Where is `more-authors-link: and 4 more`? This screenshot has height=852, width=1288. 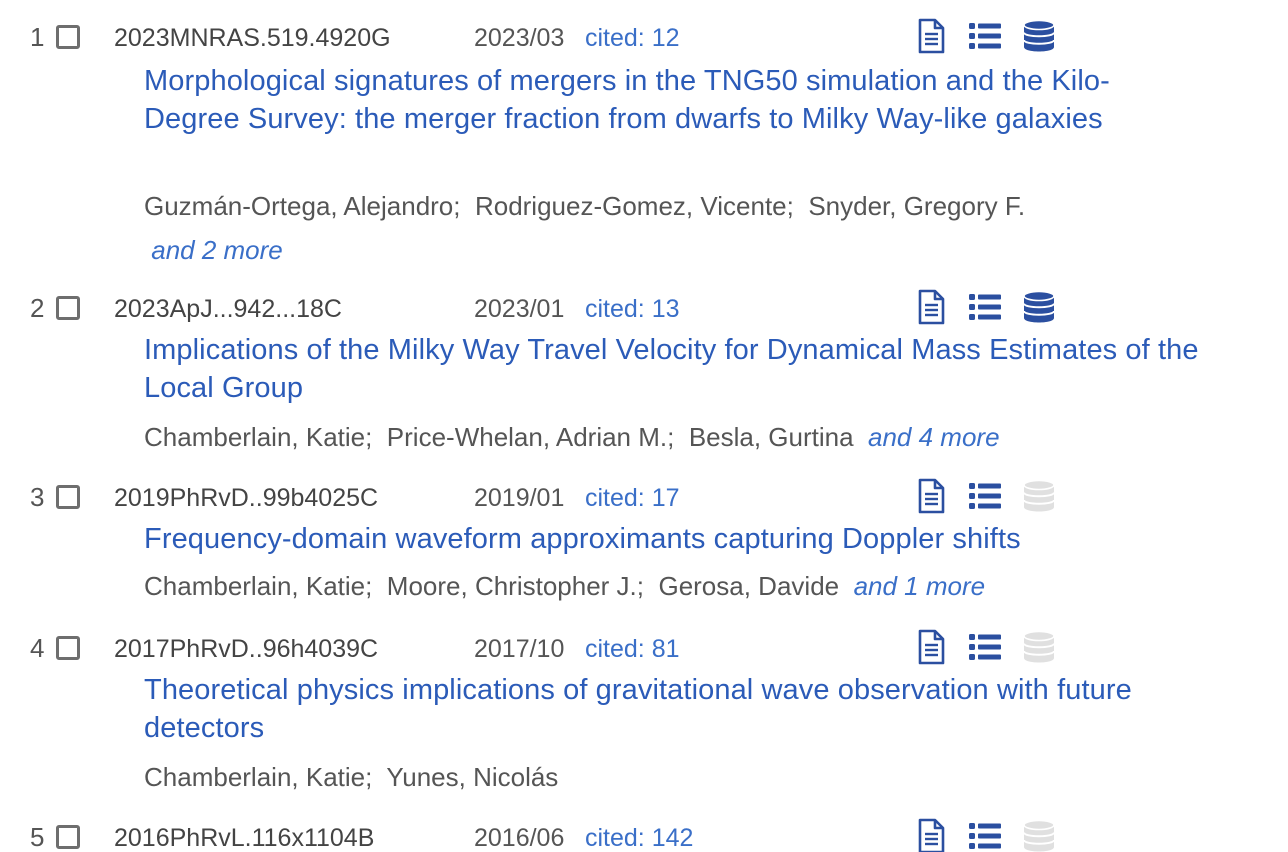
more-authors-link: and 4 more is located at coordinates (934, 437).